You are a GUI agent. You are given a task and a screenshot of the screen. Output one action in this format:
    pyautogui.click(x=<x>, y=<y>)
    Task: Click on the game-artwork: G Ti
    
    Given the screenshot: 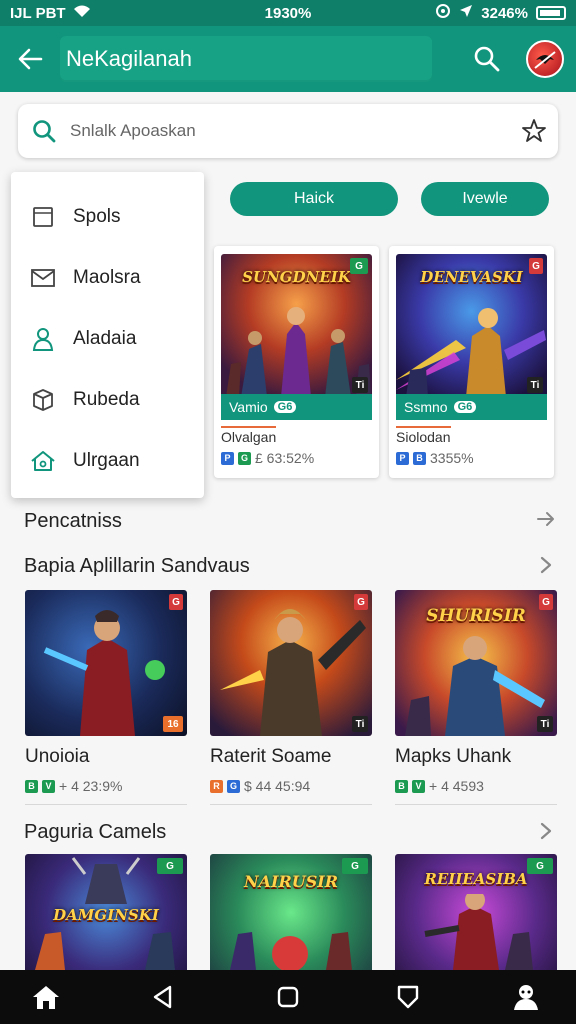 What is the action you would take?
    pyautogui.click(x=291, y=663)
    